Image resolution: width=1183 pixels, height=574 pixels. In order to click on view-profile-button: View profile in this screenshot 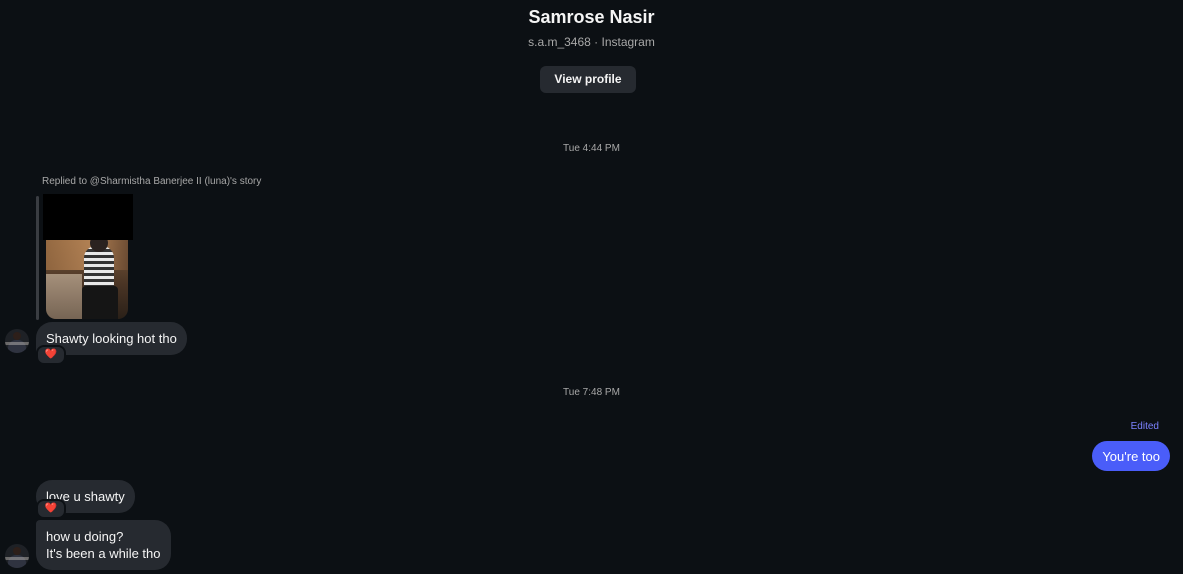, I will do `click(588, 79)`.